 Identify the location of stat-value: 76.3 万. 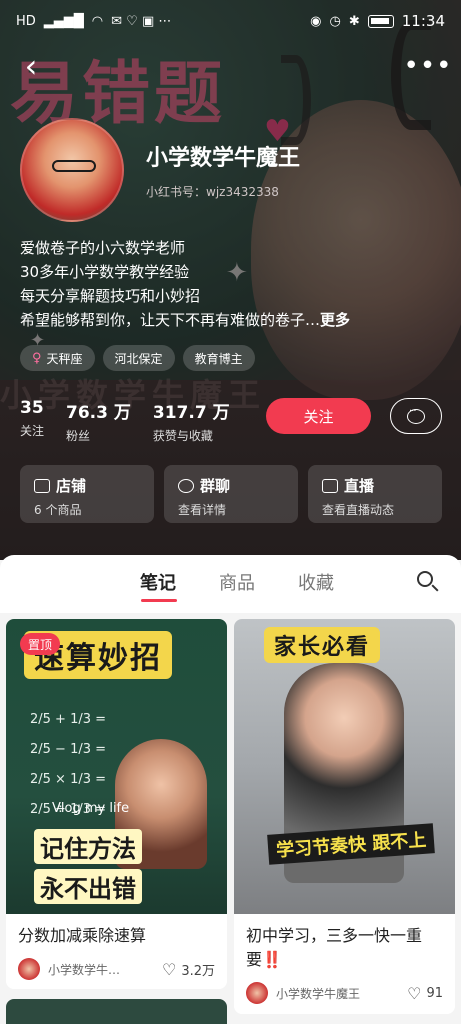
(98, 413).